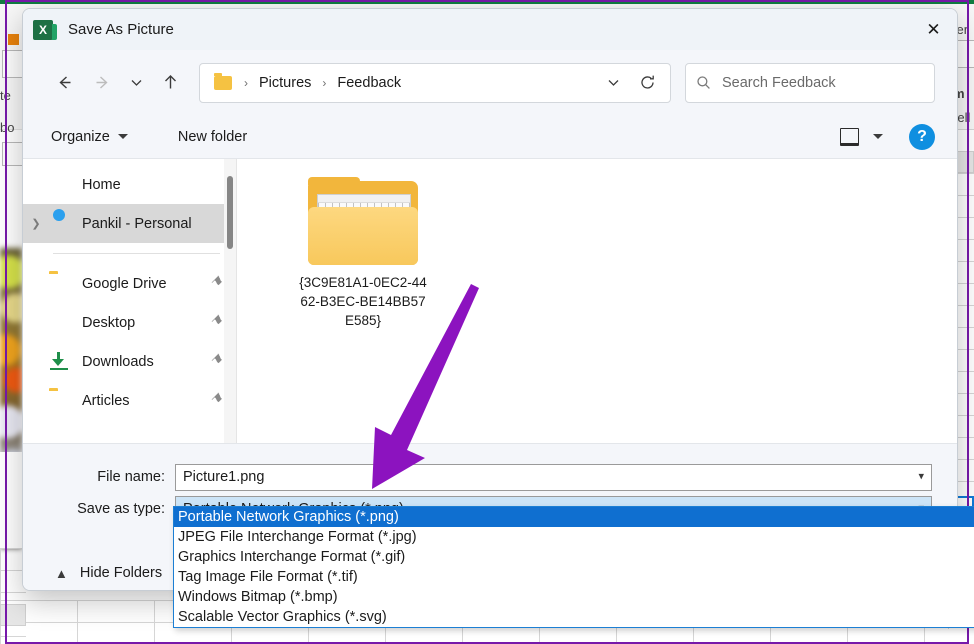 The image size is (974, 644). What do you see at coordinates (861, 137) in the screenshot?
I see `view-options-button` at bounding box center [861, 137].